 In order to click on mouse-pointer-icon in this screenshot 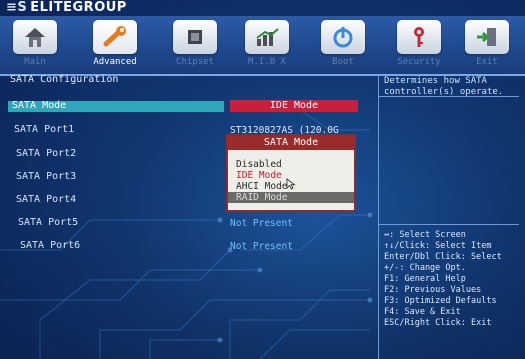, I will do `click(291, 184)`.